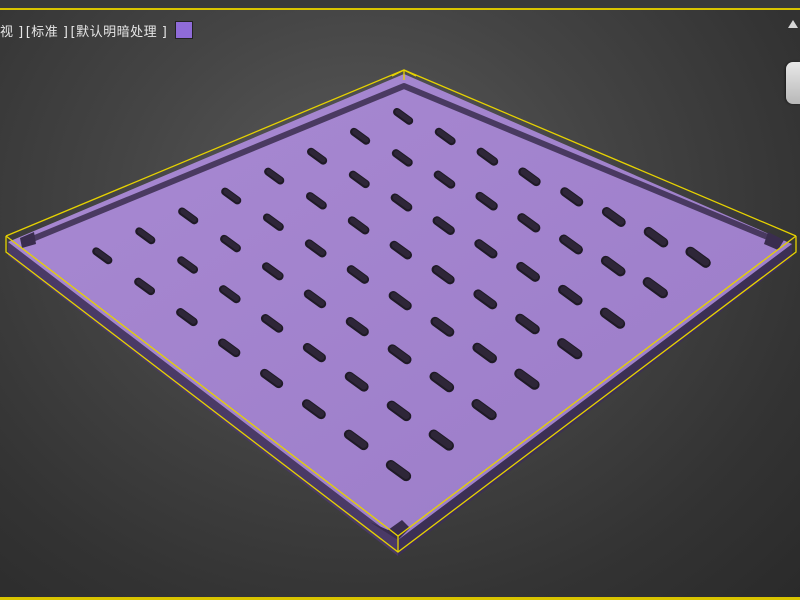  What do you see at coordinates (119, 30) in the screenshot?
I see `viewport-label-shading: [默认明暗处理 ]` at bounding box center [119, 30].